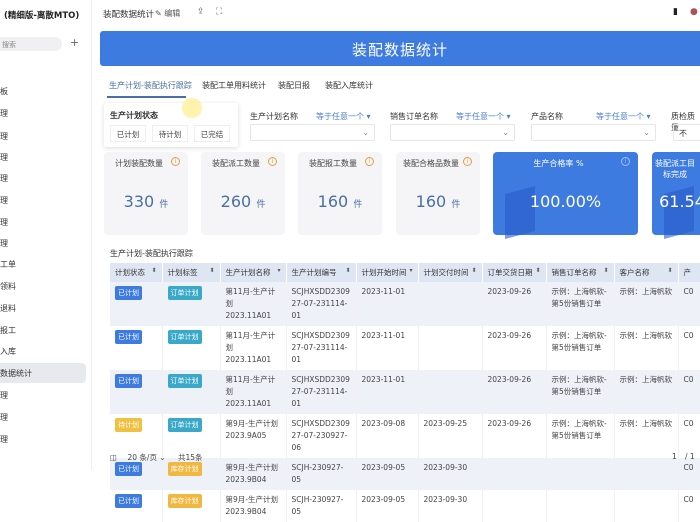  Describe the element at coordinates (483, 116) in the screenshot. I see `filter-sales-order-op: 等于任意一个 ▾` at that location.